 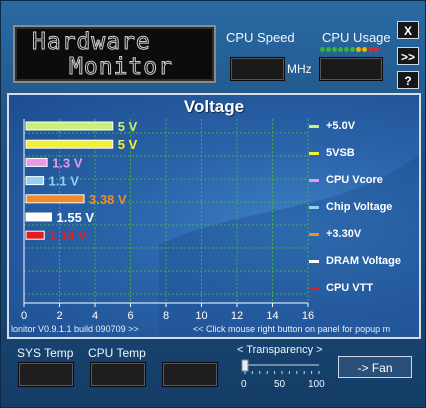 What do you see at coordinates (46, 374) in the screenshot?
I see `sys-temp-display` at bounding box center [46, 374].